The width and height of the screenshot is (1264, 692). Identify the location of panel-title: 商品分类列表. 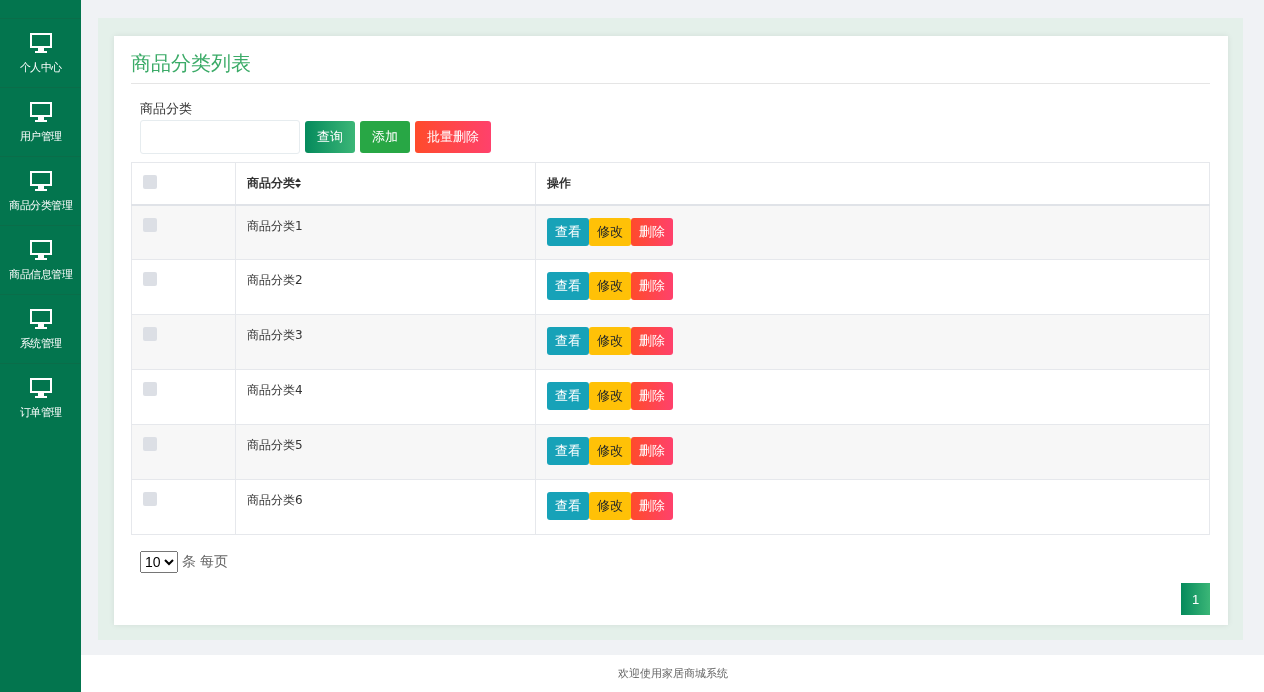
(670, 67).